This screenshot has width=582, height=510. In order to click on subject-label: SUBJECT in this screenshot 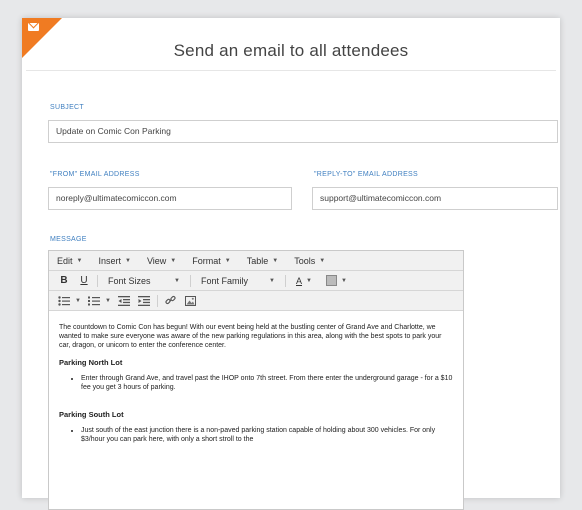, I will do `click(67, 107)`.